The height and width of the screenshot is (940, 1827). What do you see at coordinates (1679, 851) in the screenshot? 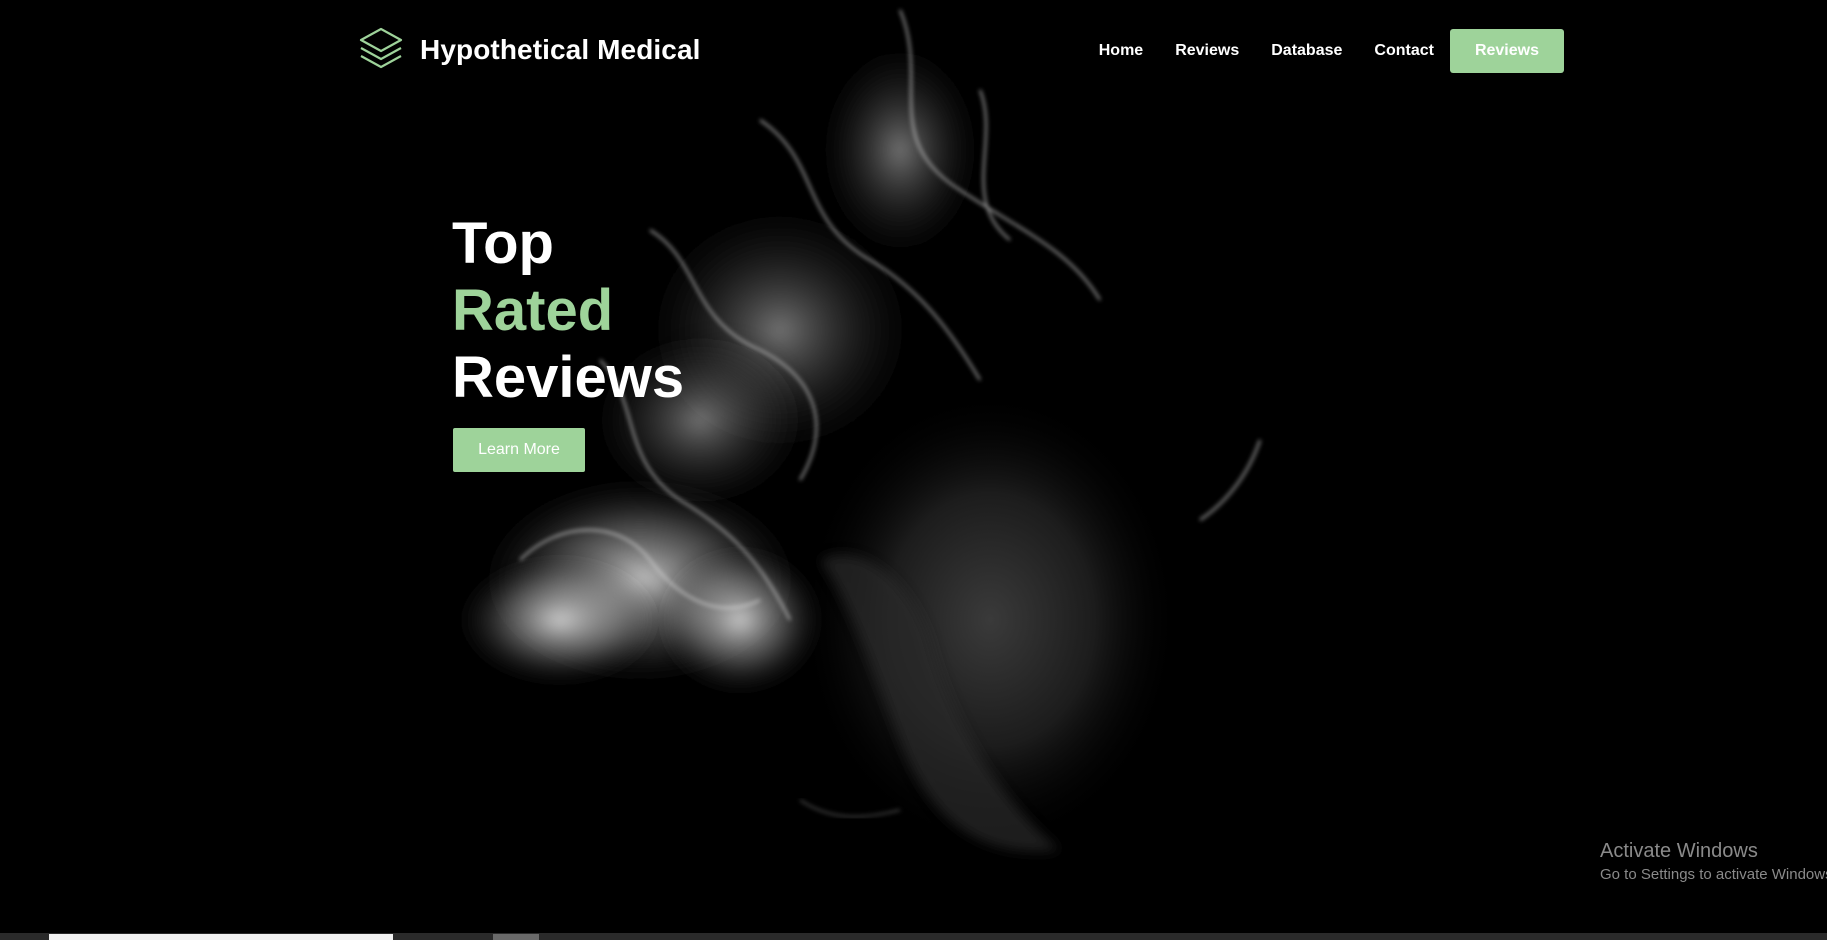
I see `watermark-title: Activate Windows` at bounding box center [1679, 851].